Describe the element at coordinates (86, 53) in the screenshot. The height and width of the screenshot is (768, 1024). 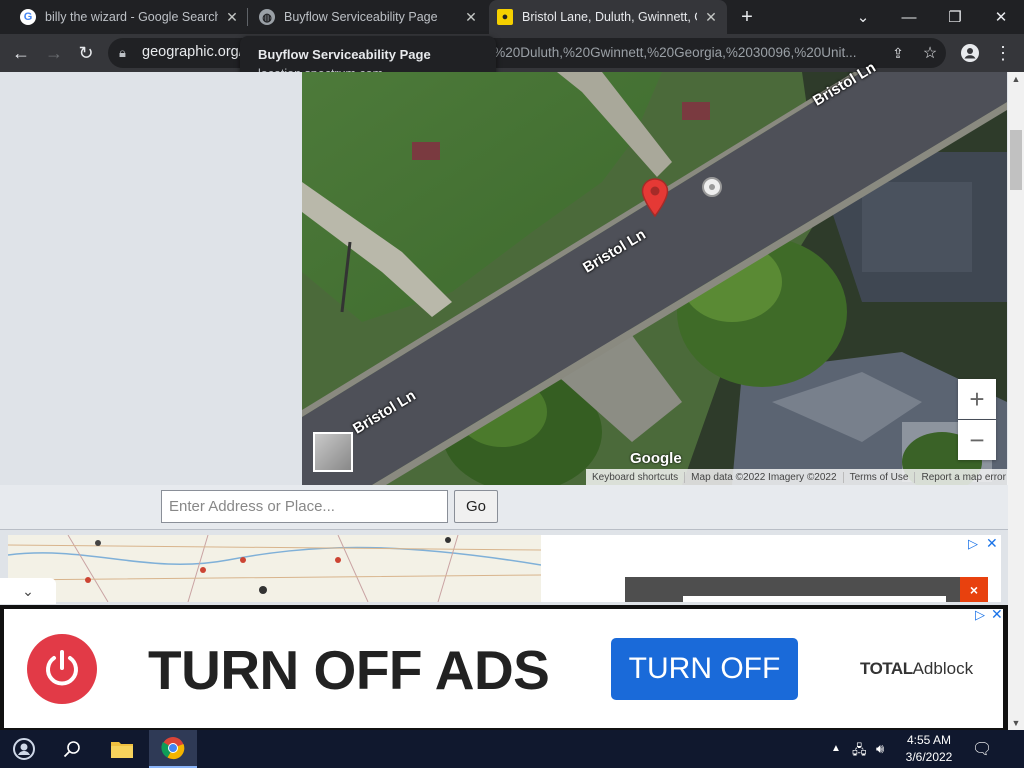
I see `reload-icon: ↻` at that location.